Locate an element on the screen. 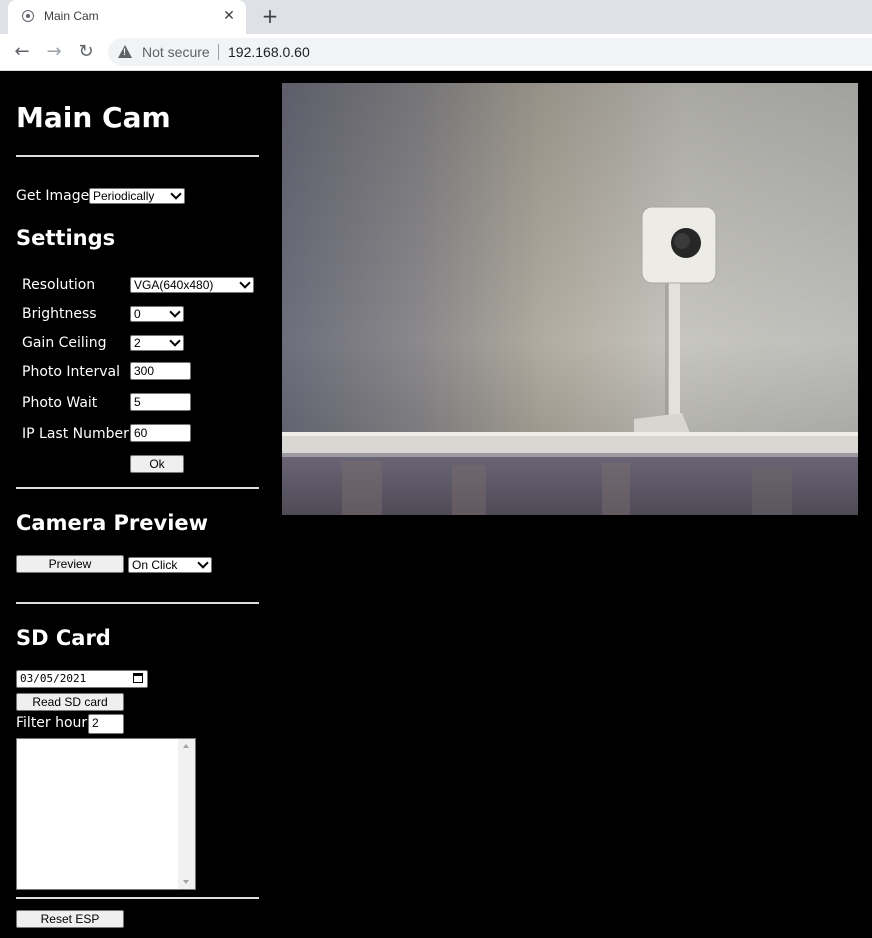 The width and height of the screenshot is (872, 938). browser-toolbar: ← → ↻ Not secure 192.168.0.60 is located at coordinates (436, 52).